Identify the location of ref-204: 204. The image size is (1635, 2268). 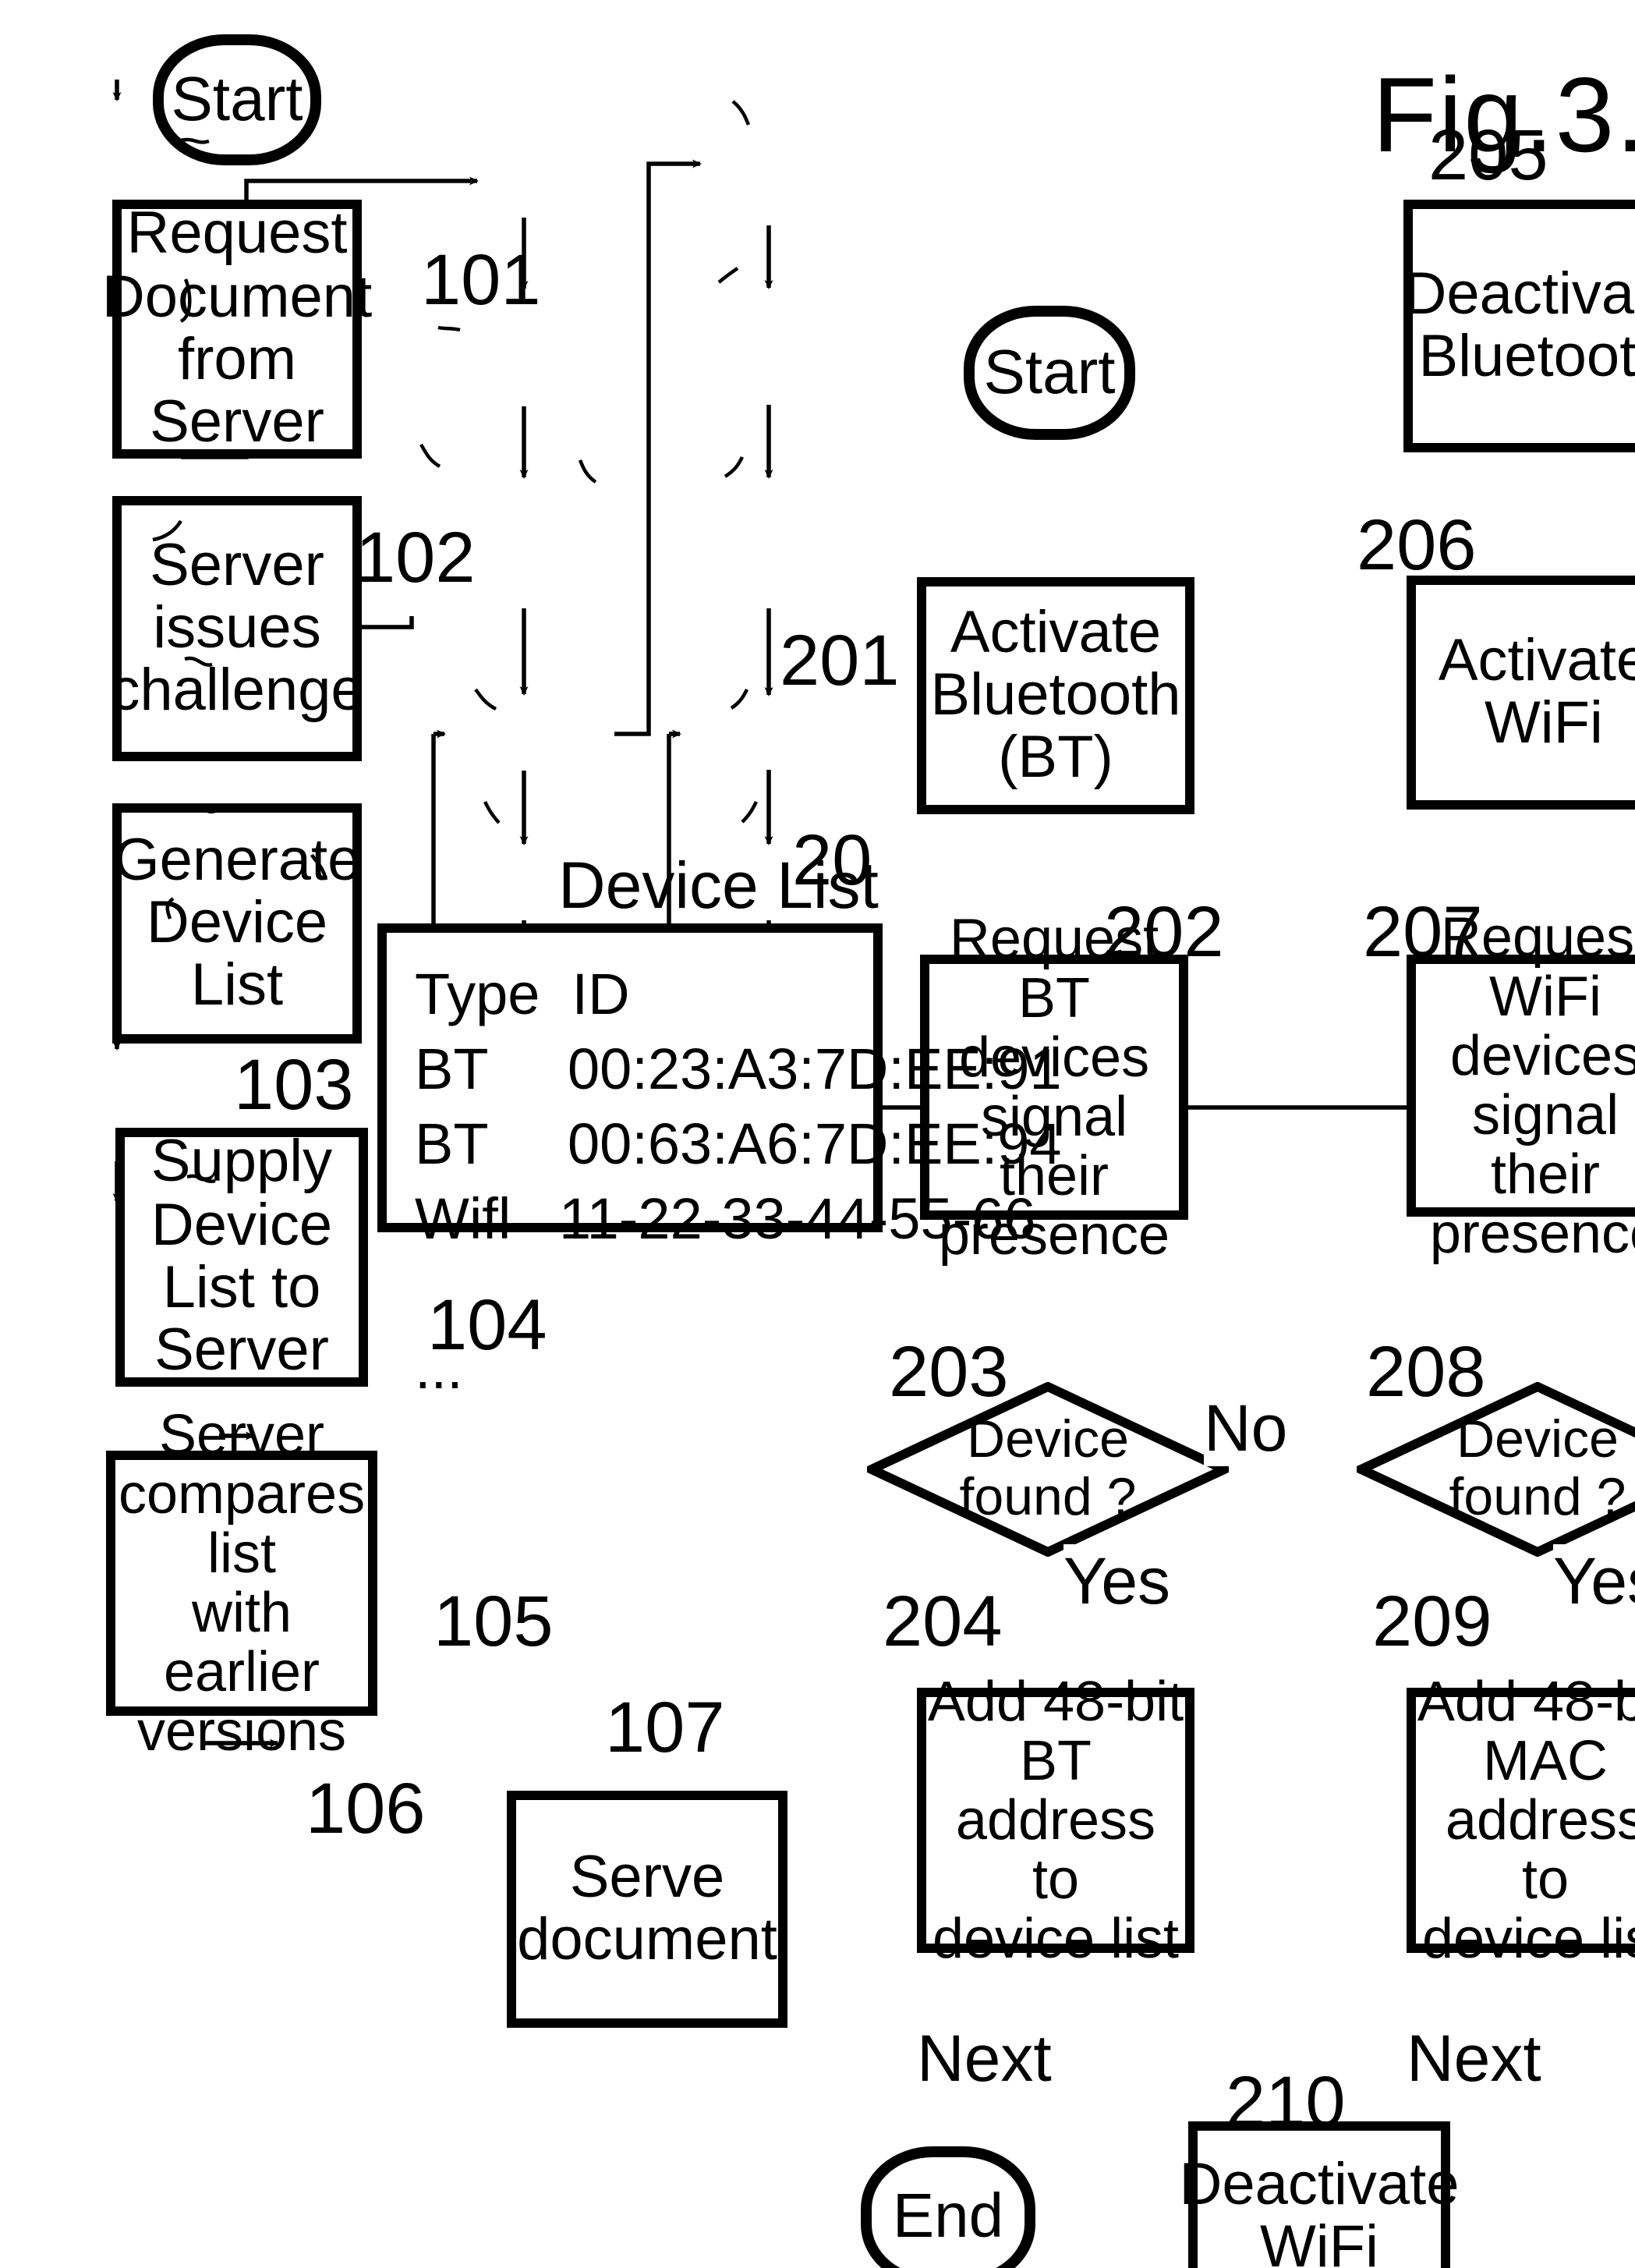
(943, 1620).